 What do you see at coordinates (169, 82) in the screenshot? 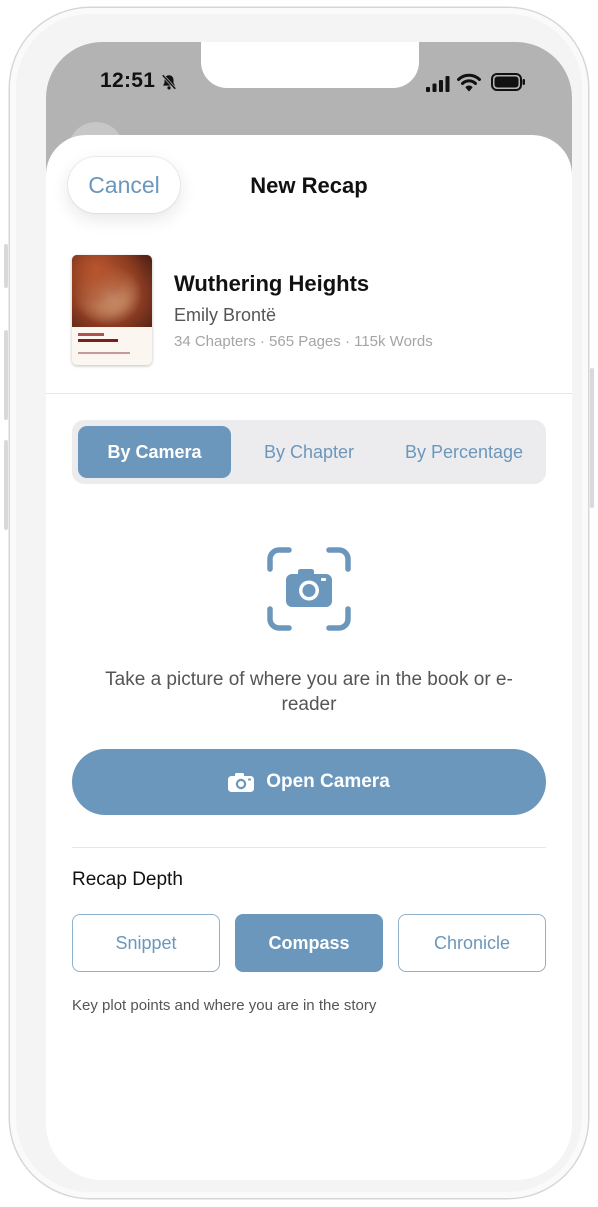
I see `bell-slash-icon` at bounding box center [169, 82].